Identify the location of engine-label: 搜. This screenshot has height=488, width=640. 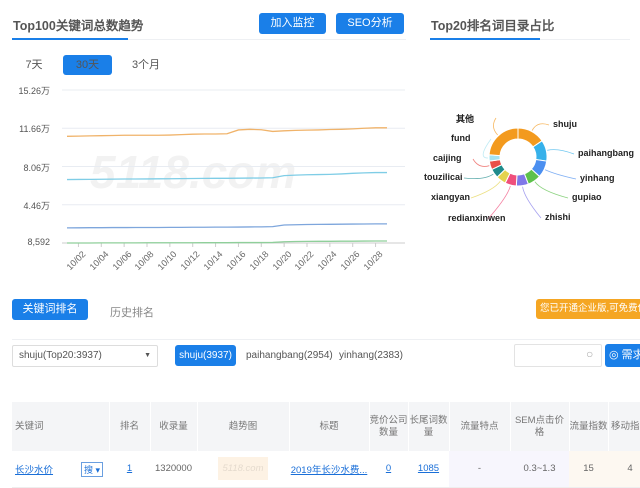
(89, 470).